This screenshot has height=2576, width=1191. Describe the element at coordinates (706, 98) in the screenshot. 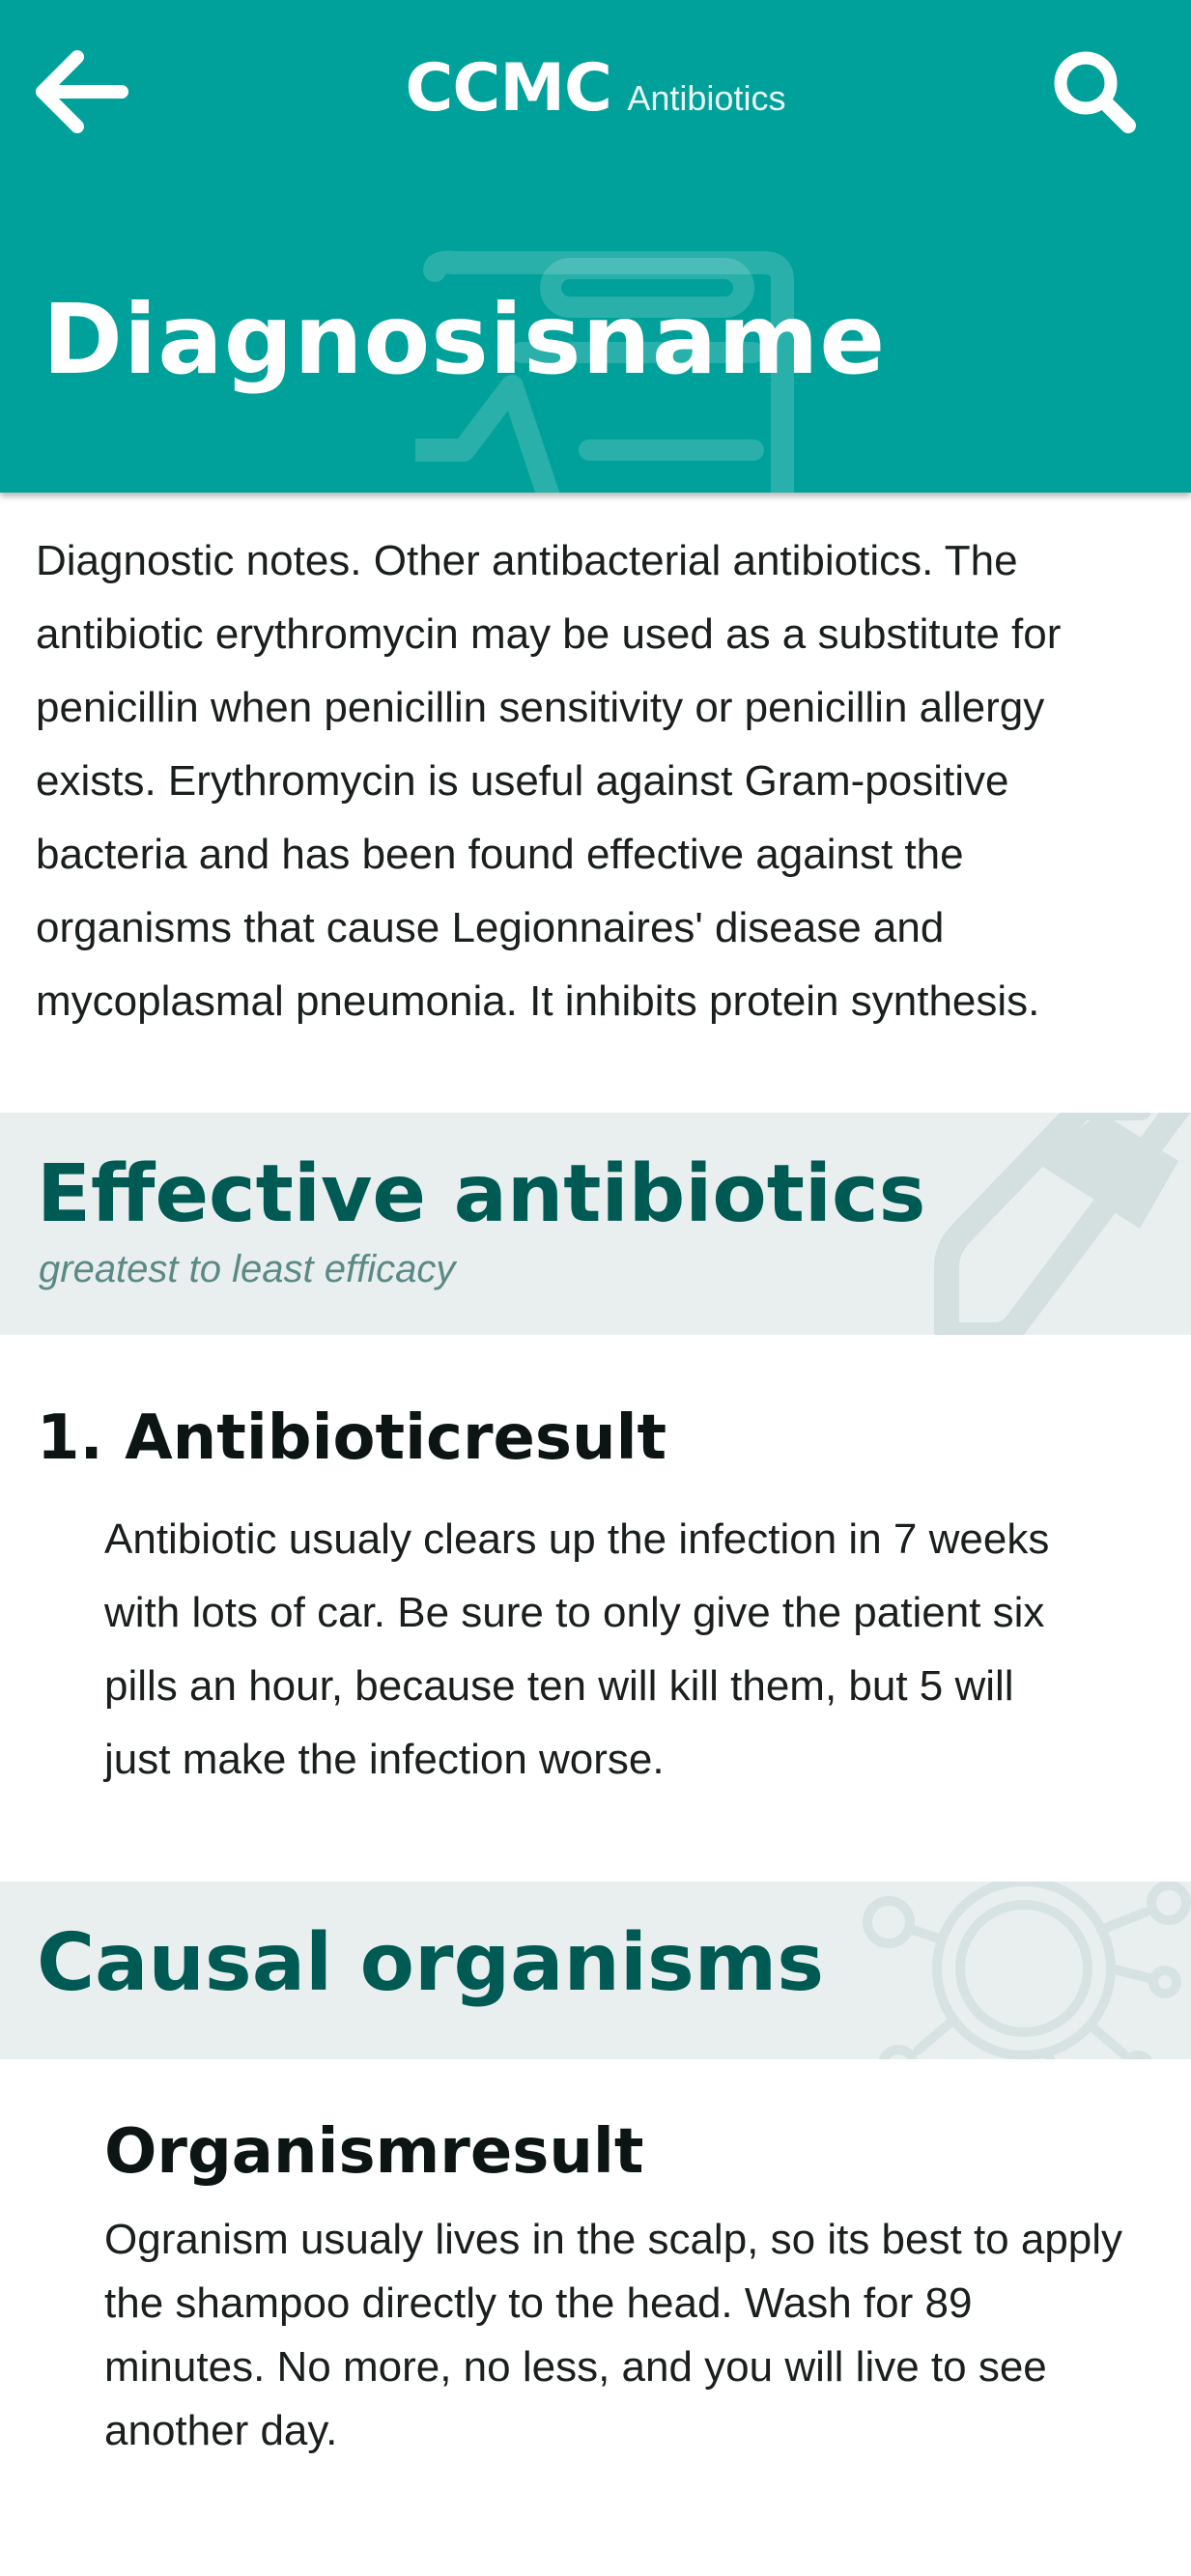

I see `app-section-label: Antibiotics` at that location.